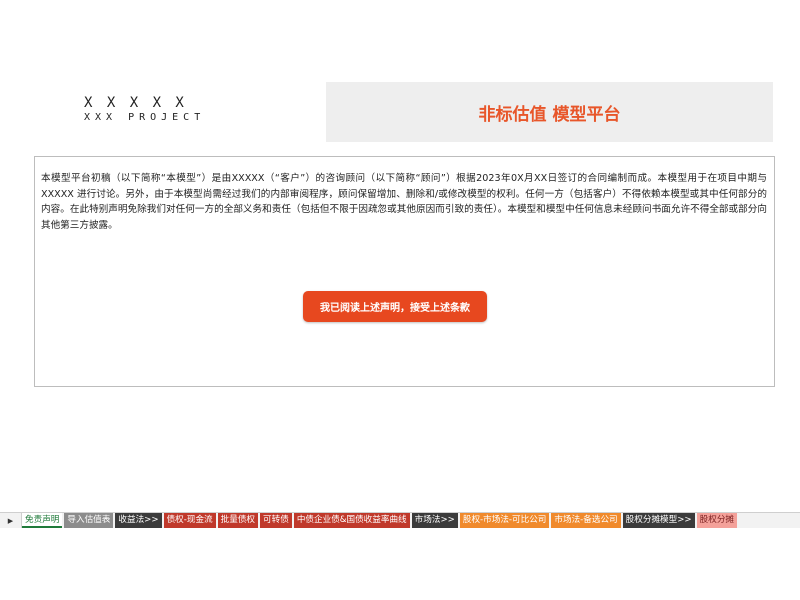 Image resolution: width=800 pixels, height=600 pixels. Describe the element at coordinates (11, 520) in the screenshot. I see `sheet-nav-arrow-icon: ▶` at that location.